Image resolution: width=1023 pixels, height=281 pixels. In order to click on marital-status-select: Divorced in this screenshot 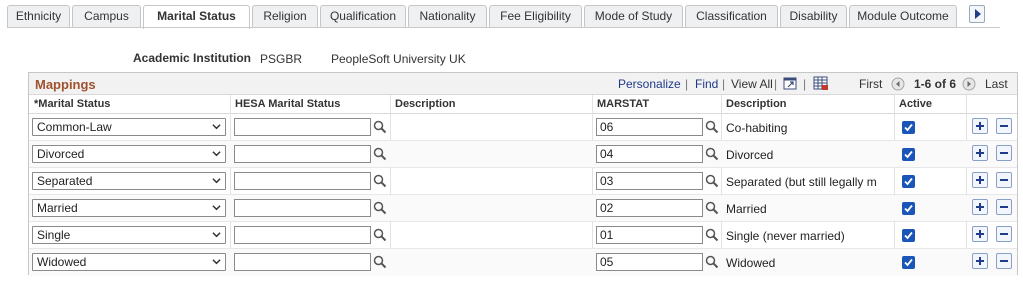, I will do `click(129, 154)`.